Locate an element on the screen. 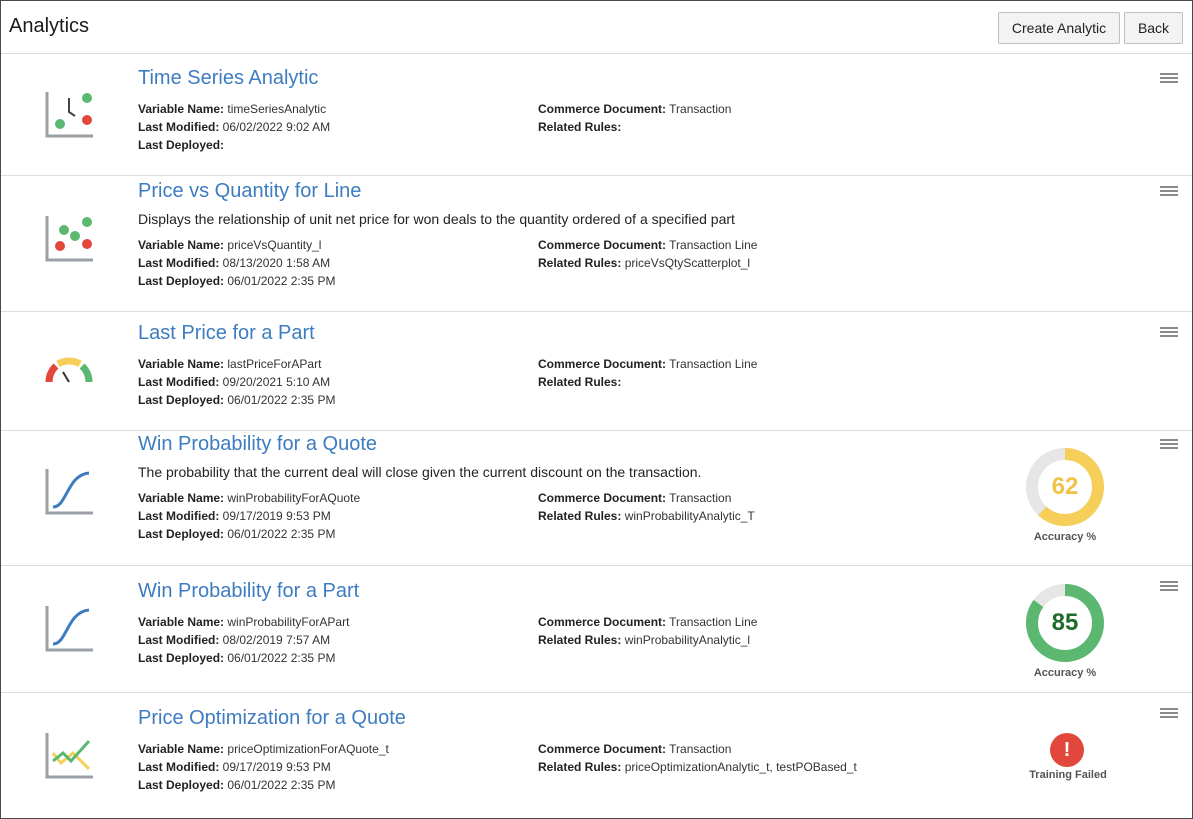  create-analytic-button: Create Analytic is located at coordinates (1059, 28).